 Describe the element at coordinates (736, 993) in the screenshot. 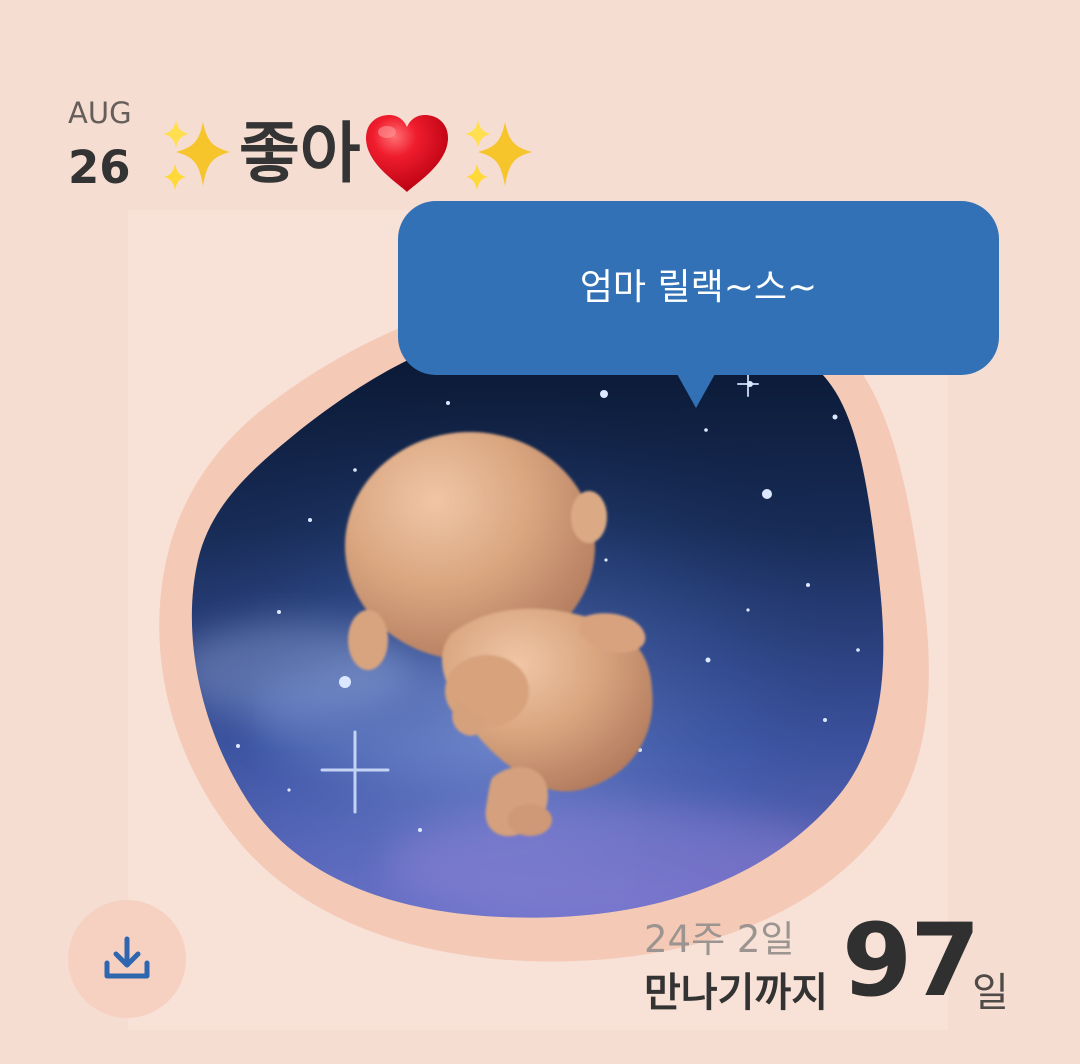

I see `until-meeting-label: 만나기까지` at that location.